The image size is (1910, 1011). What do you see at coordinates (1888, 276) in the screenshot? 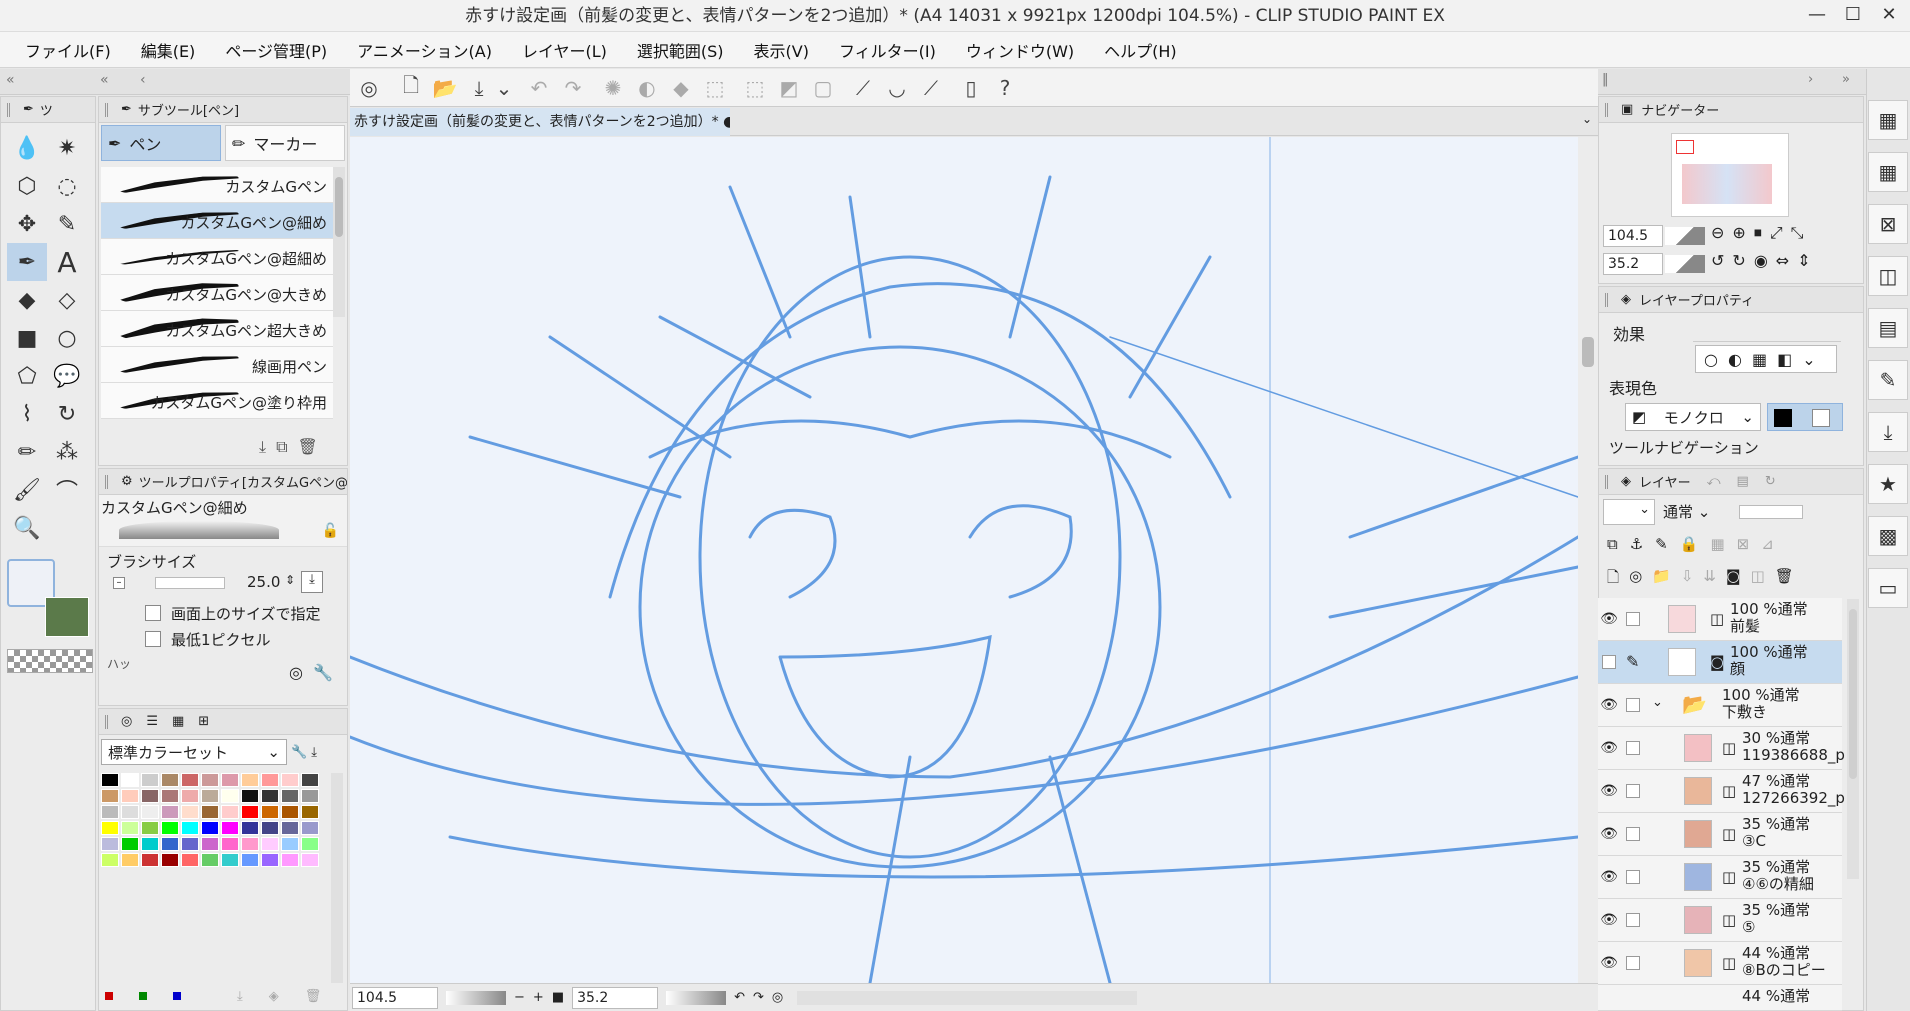
I see `layer-search-icon: ◫` at bounding box center [1888, 276].